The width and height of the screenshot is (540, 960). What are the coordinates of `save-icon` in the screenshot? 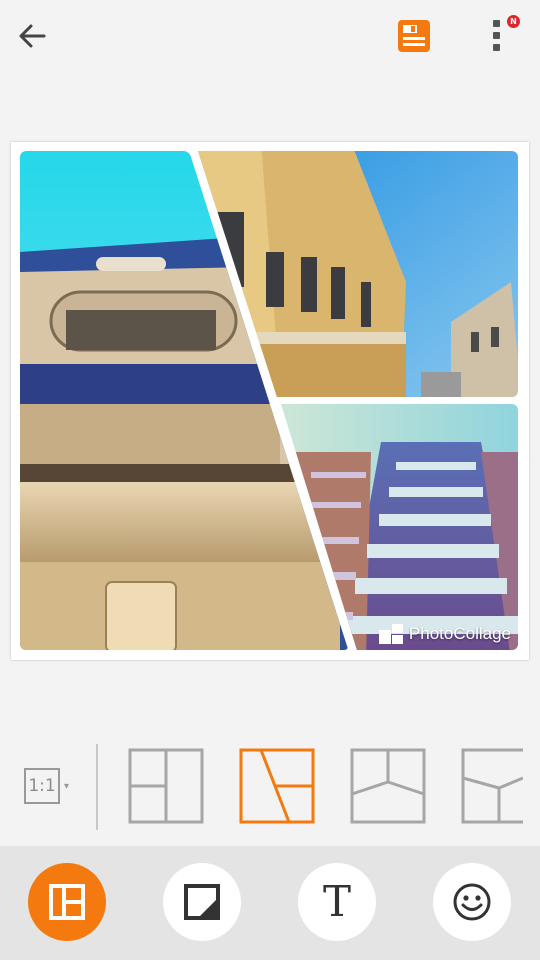 It's located at (414, 36).